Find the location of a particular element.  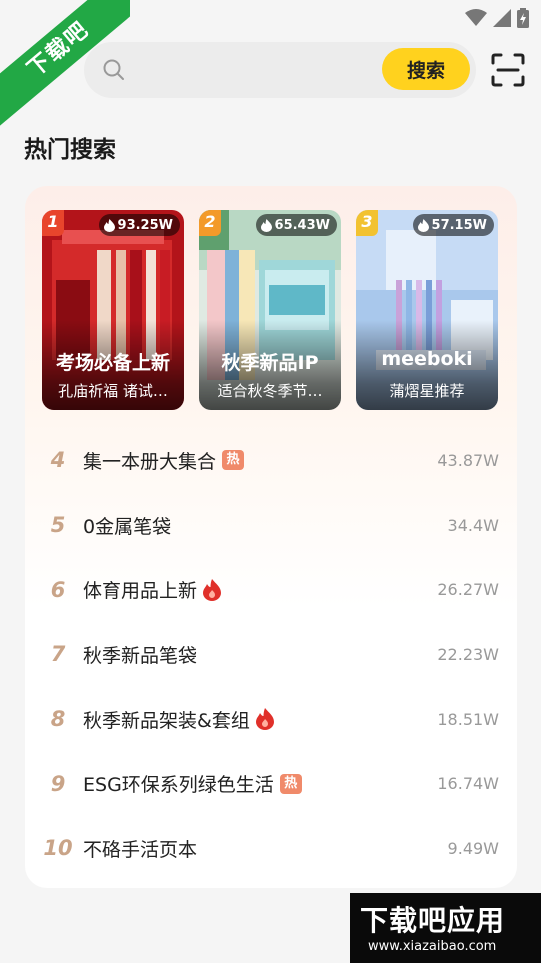

rank-label: 集一本册大集合 热 is located at coordinates (164, 460).